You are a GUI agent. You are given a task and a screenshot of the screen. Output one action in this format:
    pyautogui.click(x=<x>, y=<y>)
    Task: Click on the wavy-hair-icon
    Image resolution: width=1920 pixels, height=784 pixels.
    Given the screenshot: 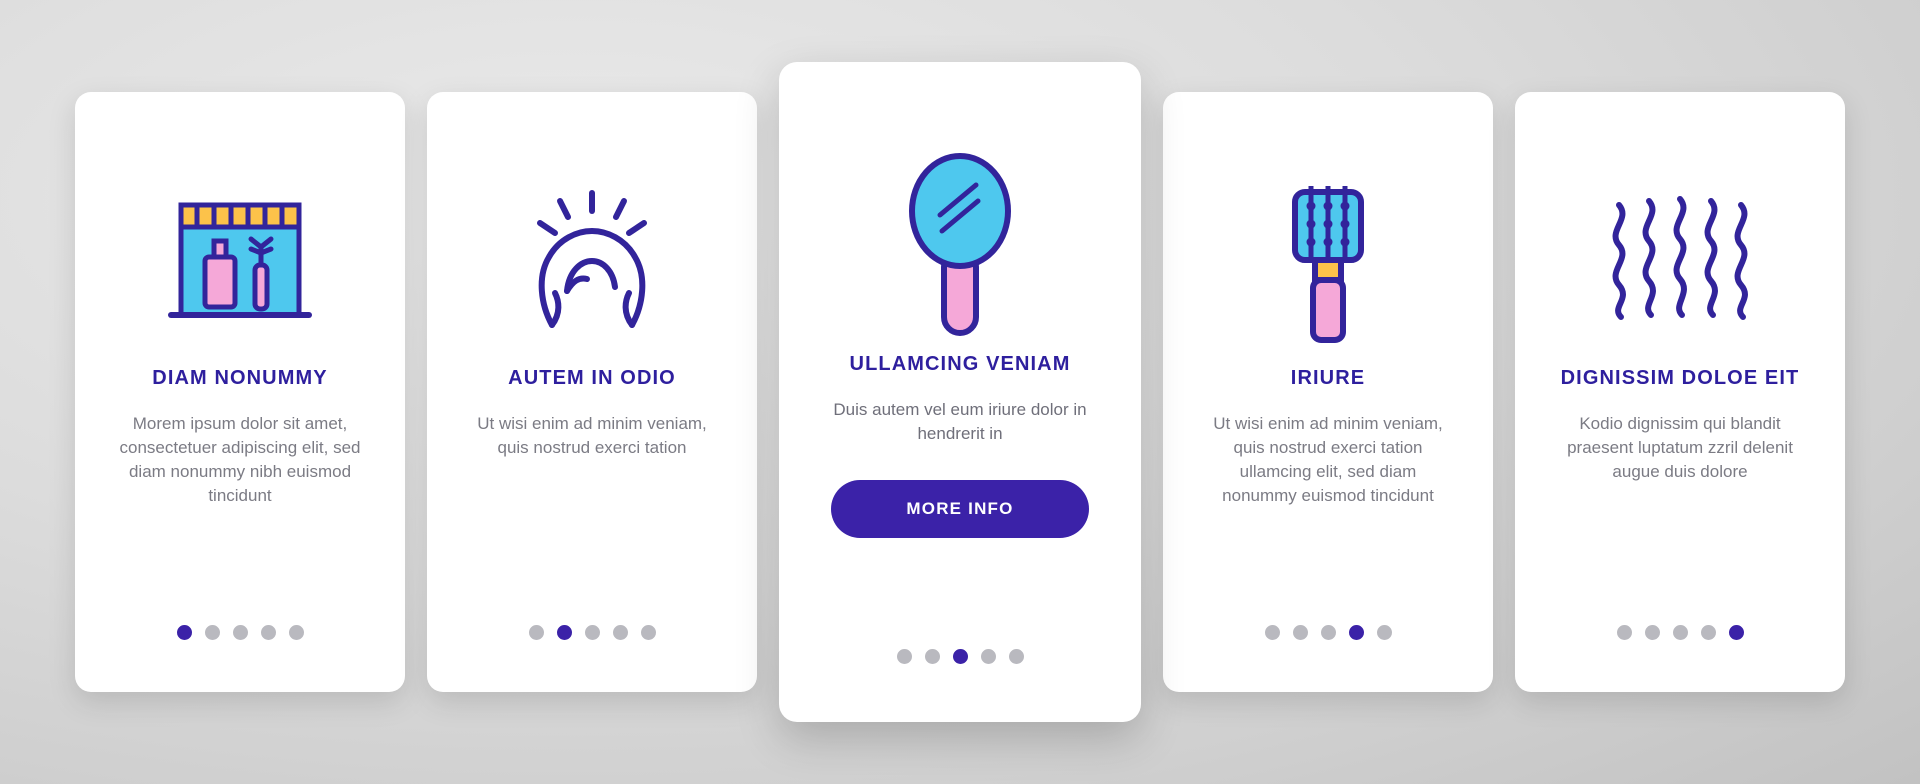 What is the action you would take?
    pyautogui.click(x=1680, y=259)
    